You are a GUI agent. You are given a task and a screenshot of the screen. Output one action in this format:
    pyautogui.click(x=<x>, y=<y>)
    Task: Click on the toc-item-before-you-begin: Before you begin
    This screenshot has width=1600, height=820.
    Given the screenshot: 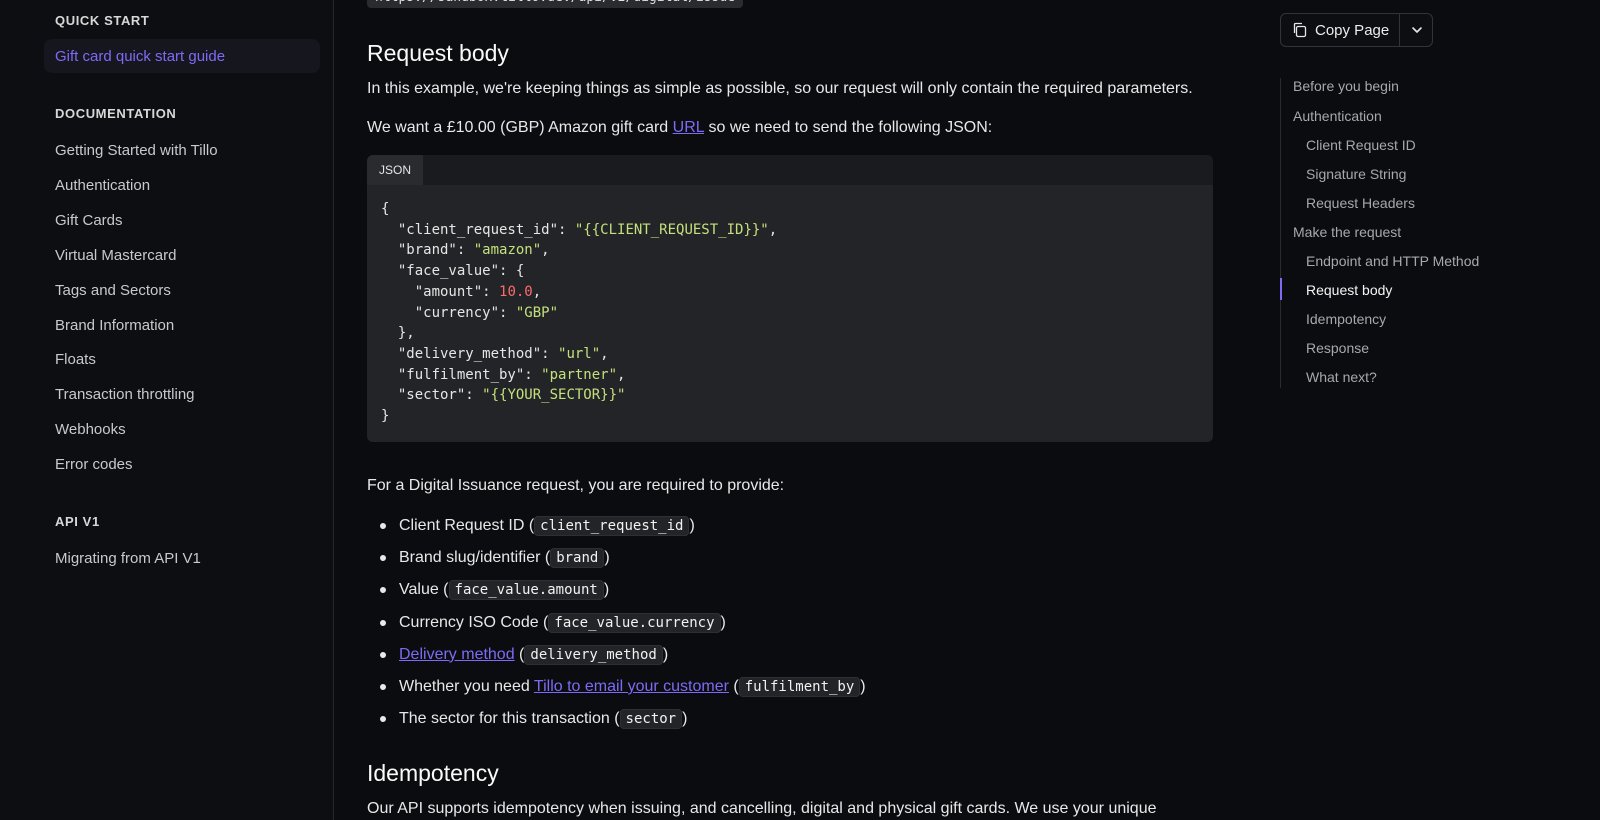 What is the action you would take?
    pyautogui.click(x=1346, y=86)
    